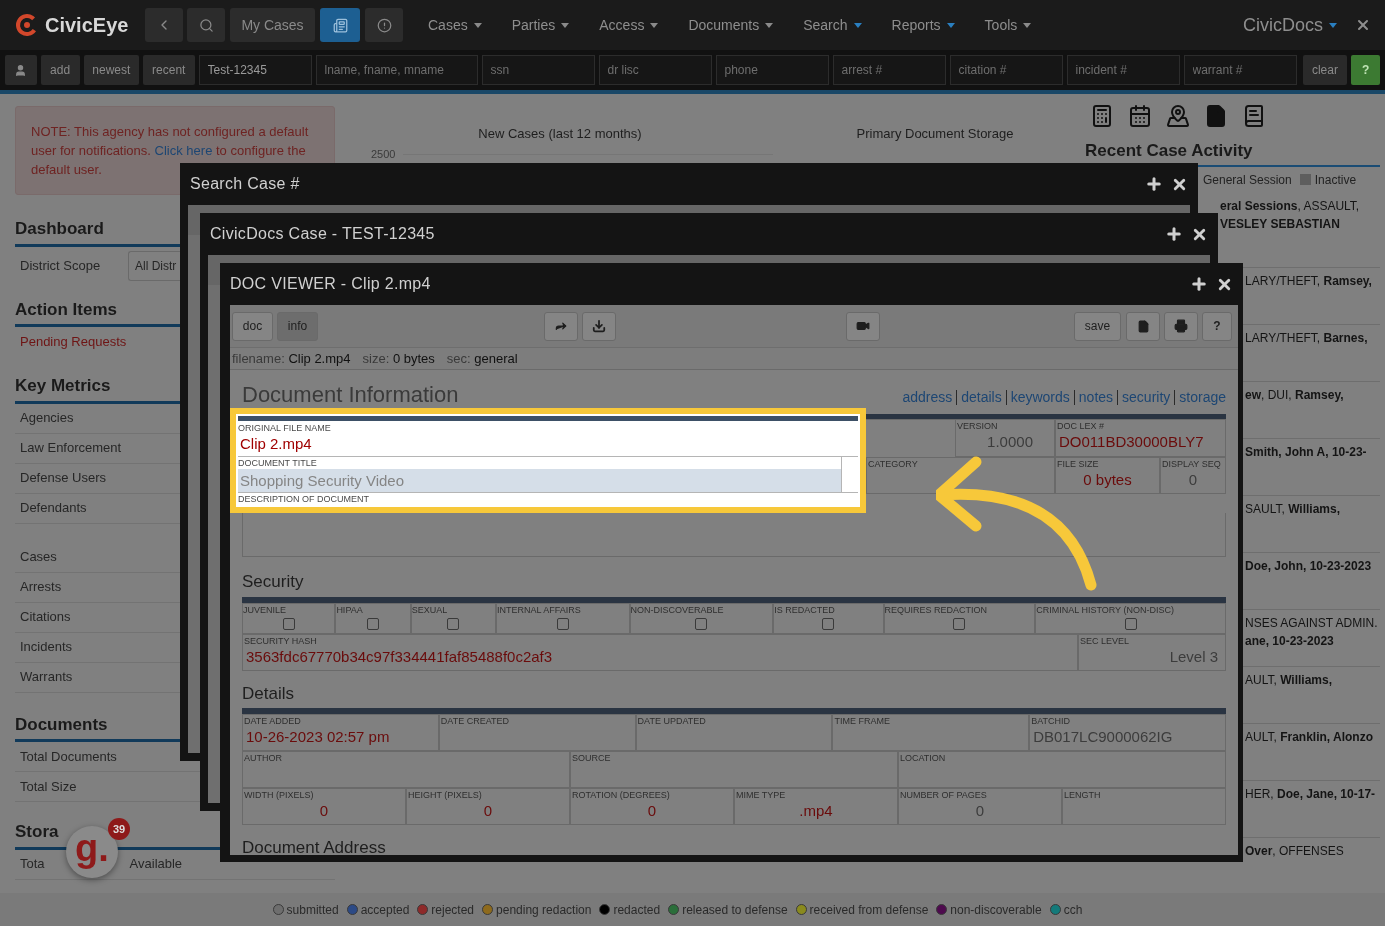 This screenshot has height=926, width=1385. What do you see at coordinates (1312, 679) in the screenshot?
I see `activity-text: AULT, Williams,` at bounding box center [1312, 679].